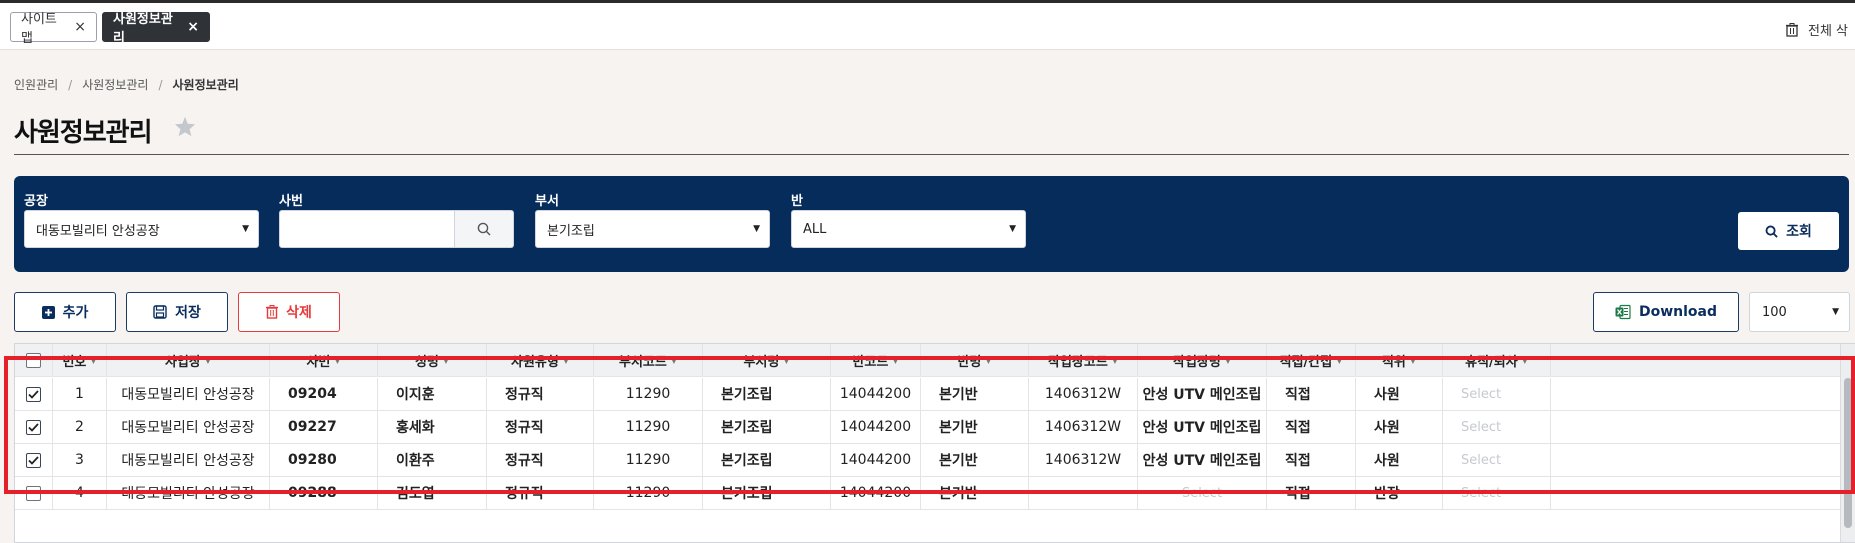 This screenshot has height=543, width=1855. I want to click on column-header: 반코드 ▼, so click(876, 360).